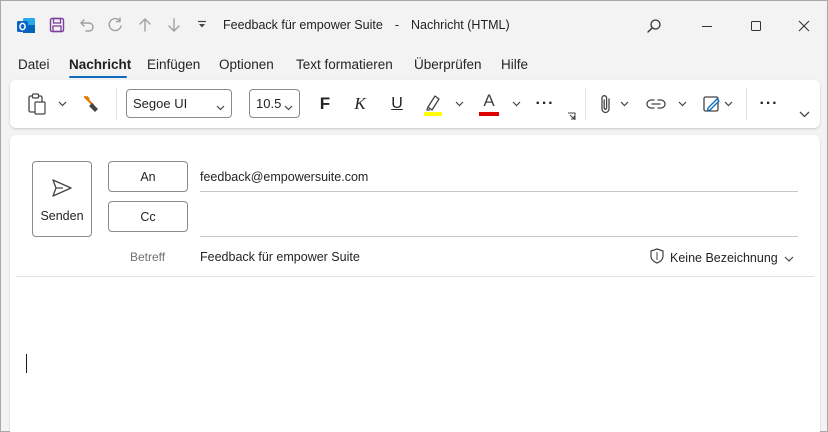 The height and width of the screenshot is (432, 828). Describe the element at coordinates (489, 100) in the screenshot. I see `font-color-letter: A` at that location.